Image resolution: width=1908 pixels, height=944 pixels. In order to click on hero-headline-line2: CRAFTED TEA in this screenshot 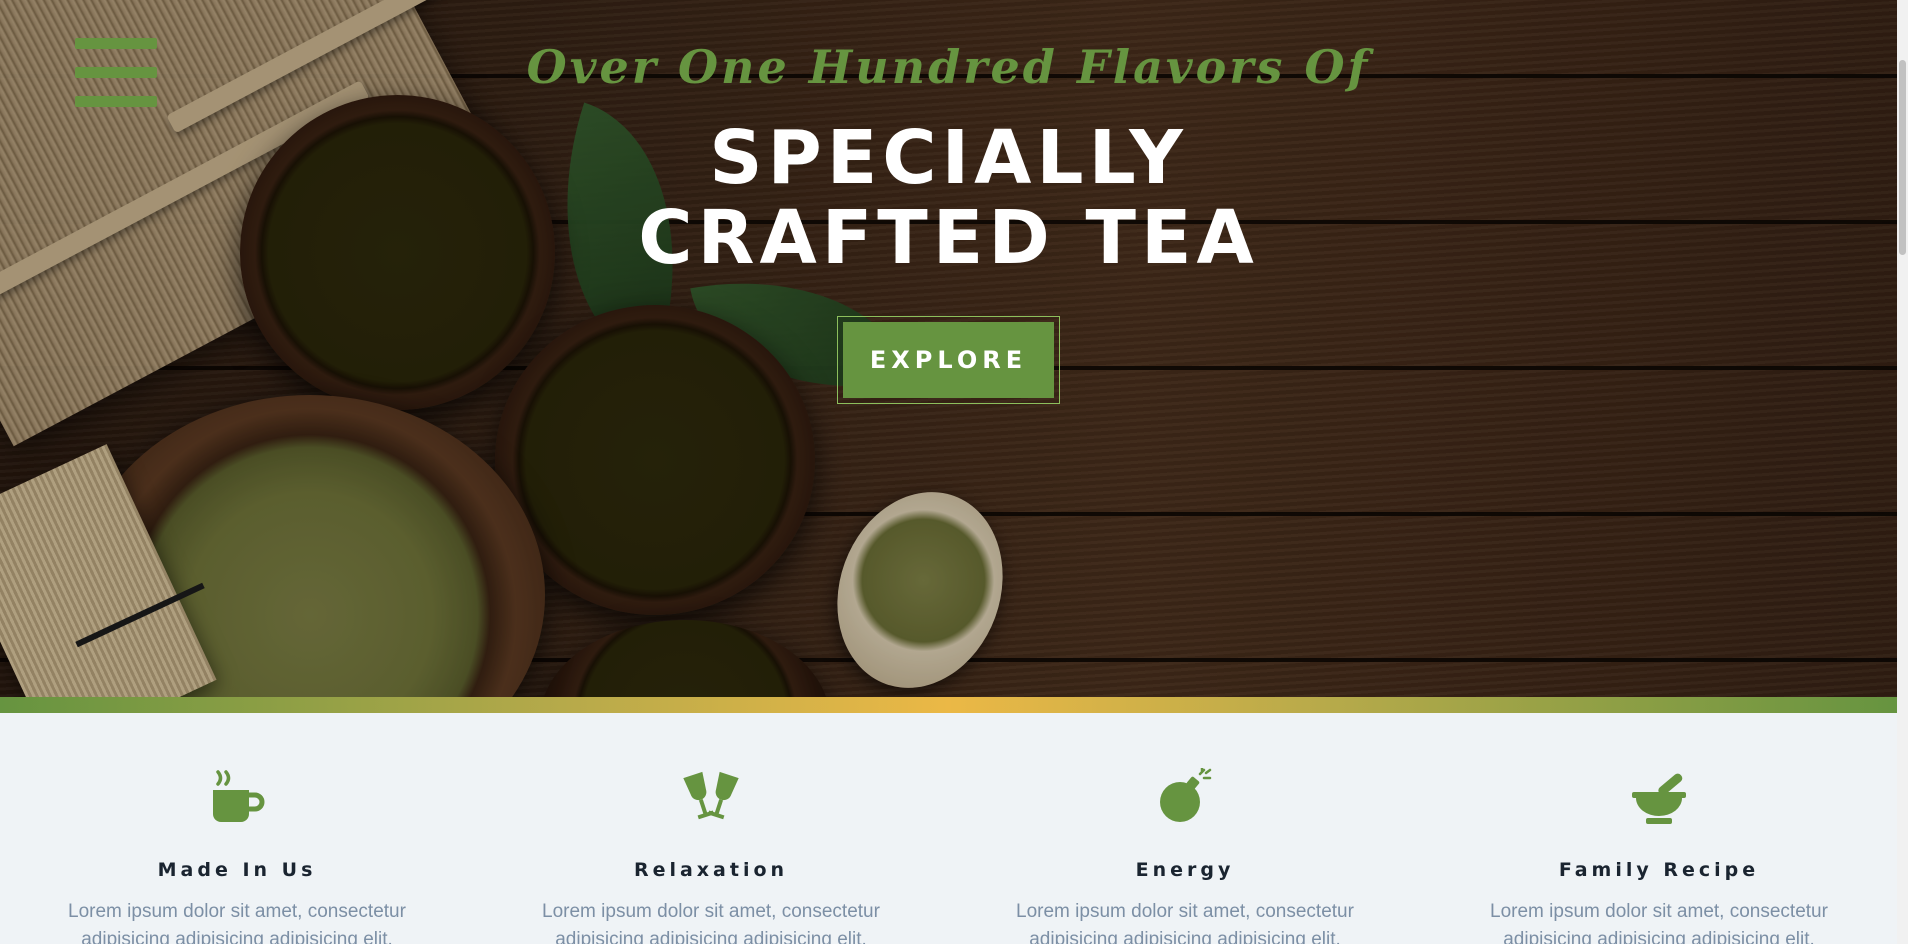, I will do `click(948, 238)`.